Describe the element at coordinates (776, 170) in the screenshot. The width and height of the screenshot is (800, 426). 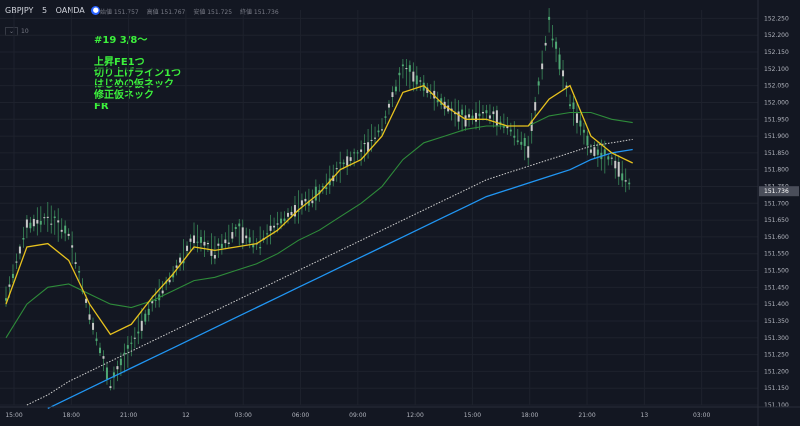
I see `y-tick-label: 151.800` at that location.